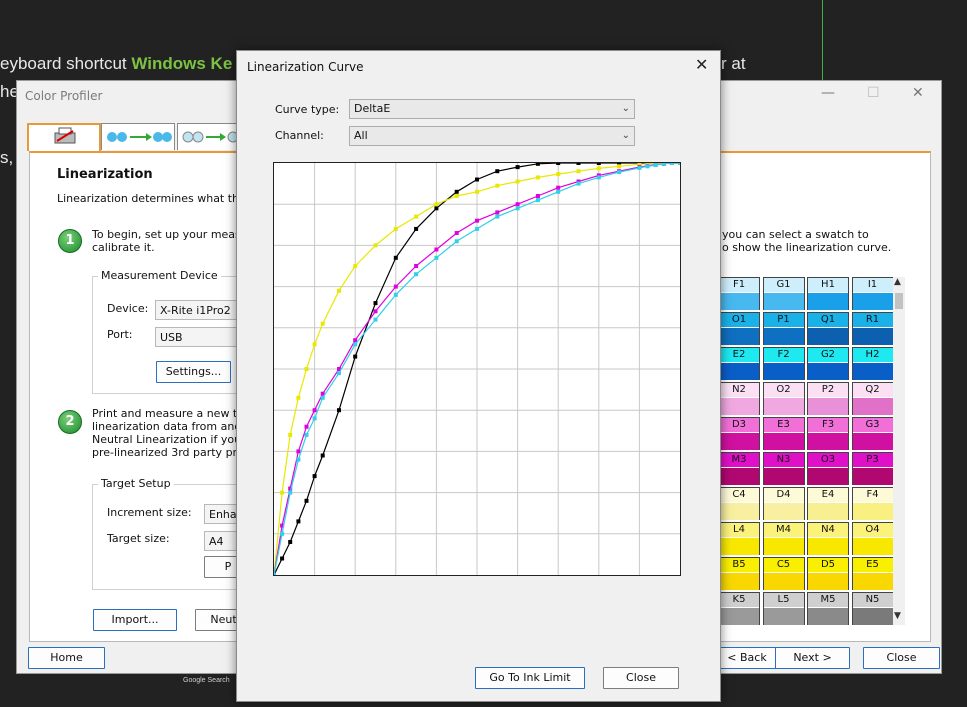 The image size is (967, 707). I want to click on swatch-label: E4, so click(828, 495).